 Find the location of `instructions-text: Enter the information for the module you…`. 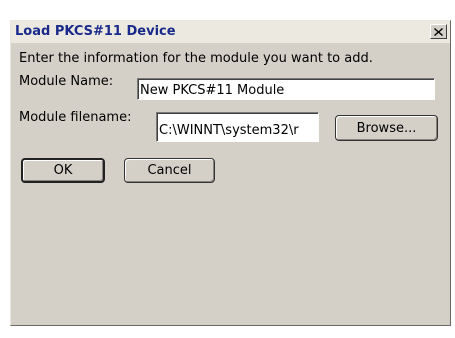

instructions-text: Enter the information for the module you… is located at coordinates (196, 58).